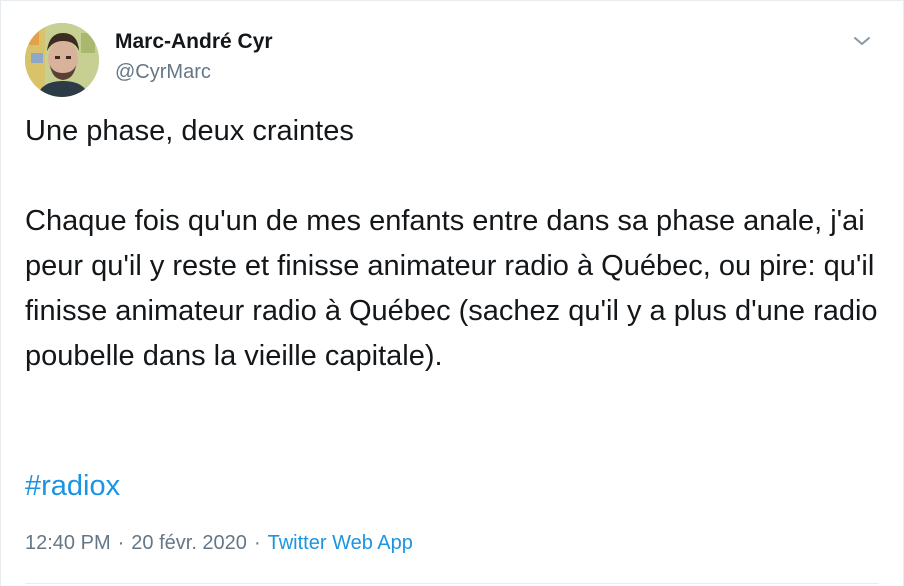 The width and height of the screenshot is (904, 586). I want to click on tweet-source-link: Twitter Web App, so click(340, 543).